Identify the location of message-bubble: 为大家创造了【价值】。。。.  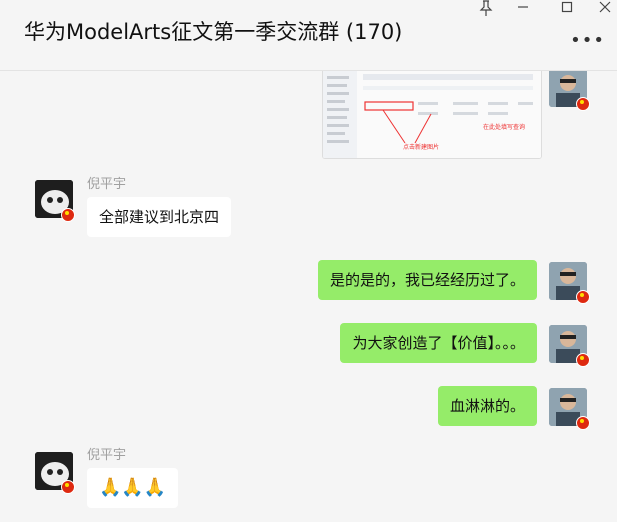
(438, 343).